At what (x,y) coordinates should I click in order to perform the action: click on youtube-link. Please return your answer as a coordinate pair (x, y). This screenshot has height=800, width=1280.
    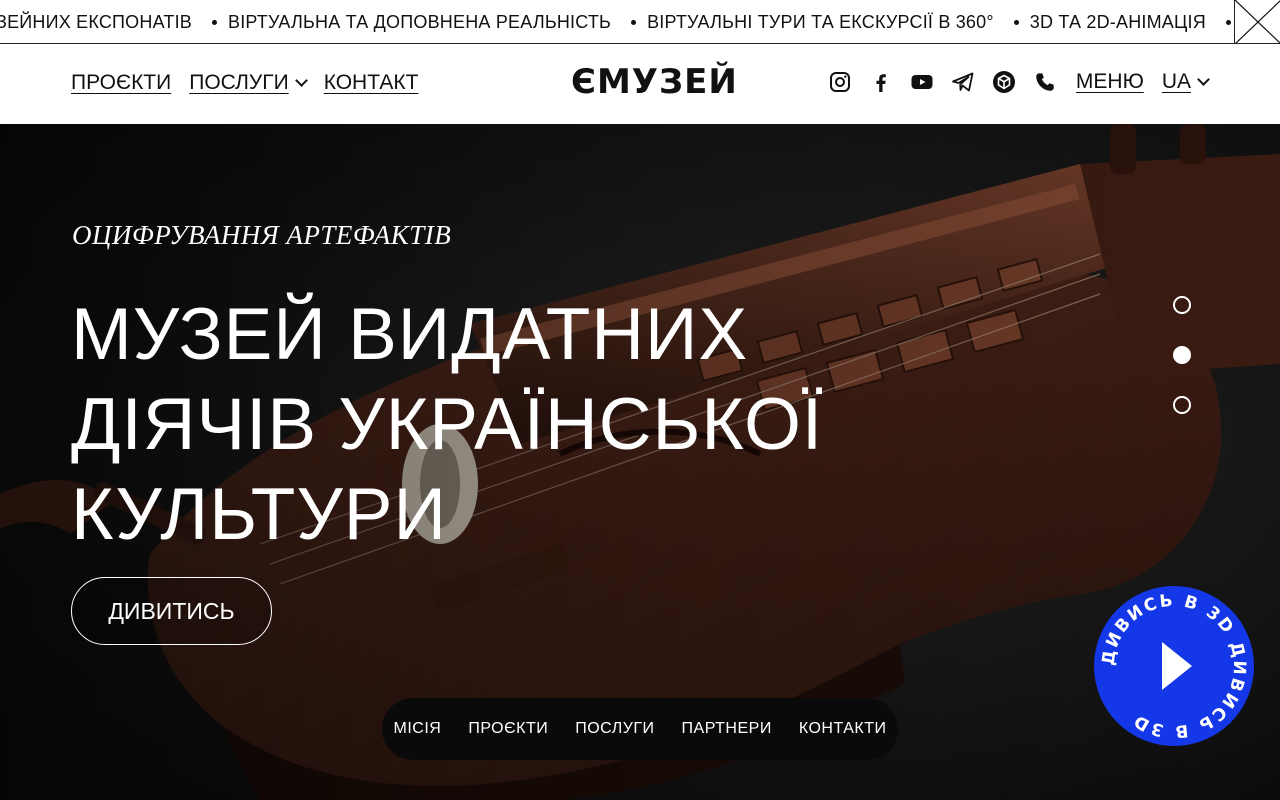
    Looking at the image, I should click on (922, 82).